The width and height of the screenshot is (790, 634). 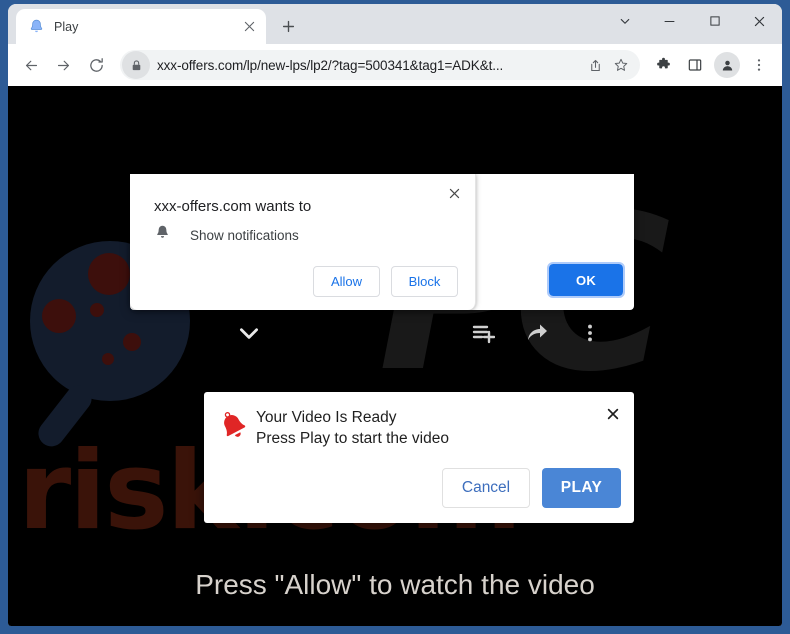 What do you see at coordinates (162, 235) in the screenshot?
I see `bell-icon` at bounding box center [162, 235].